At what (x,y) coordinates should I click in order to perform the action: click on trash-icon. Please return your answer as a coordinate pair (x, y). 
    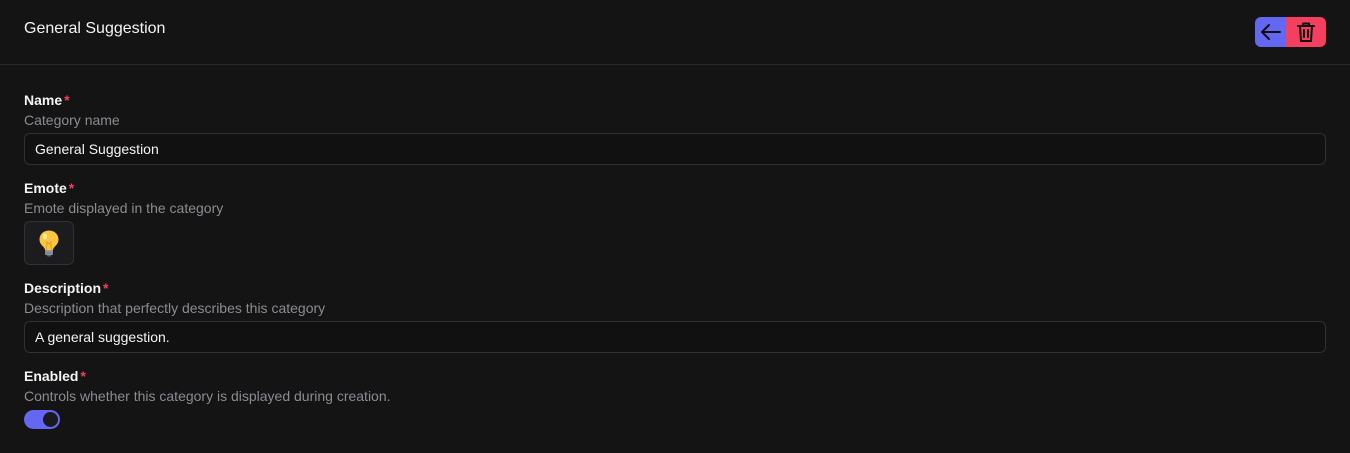
    Looking at the image, I should click on (1306, 32).